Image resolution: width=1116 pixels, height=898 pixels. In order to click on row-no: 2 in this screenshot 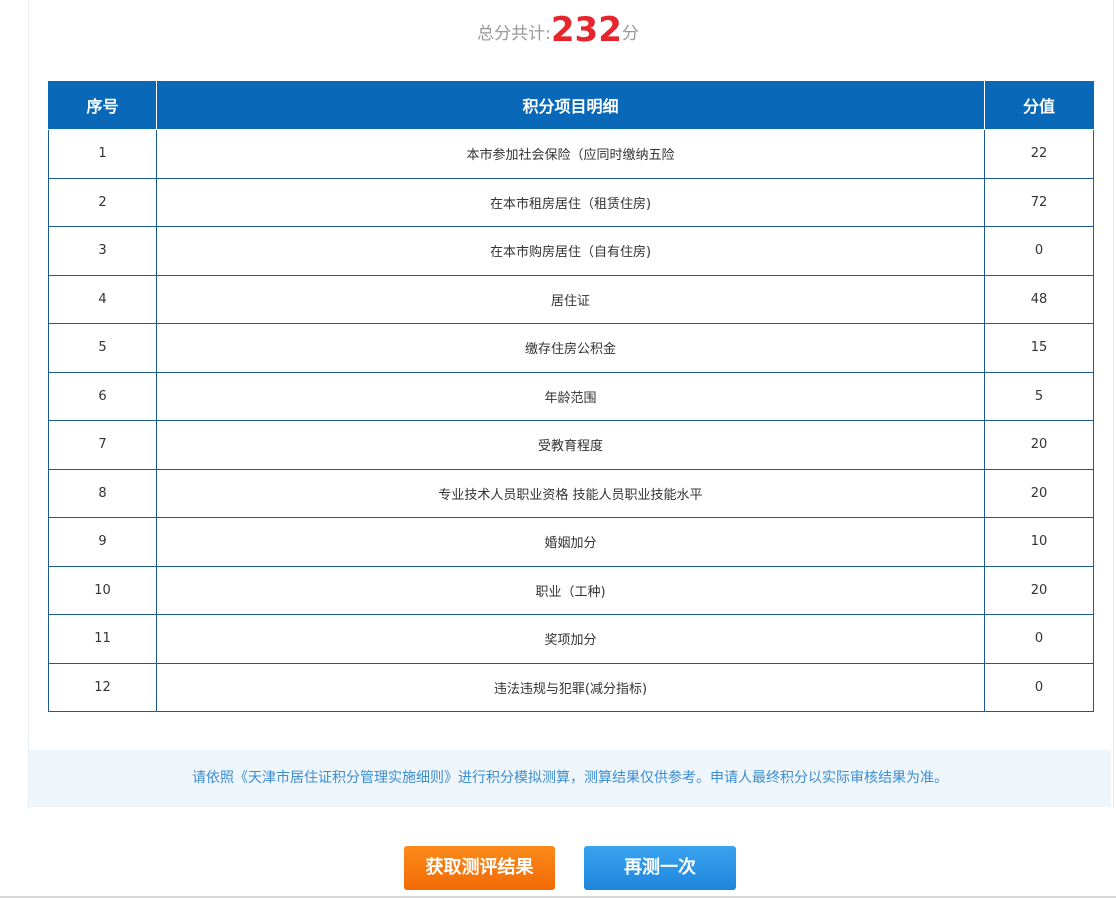, I will do `click(102, 202)`.